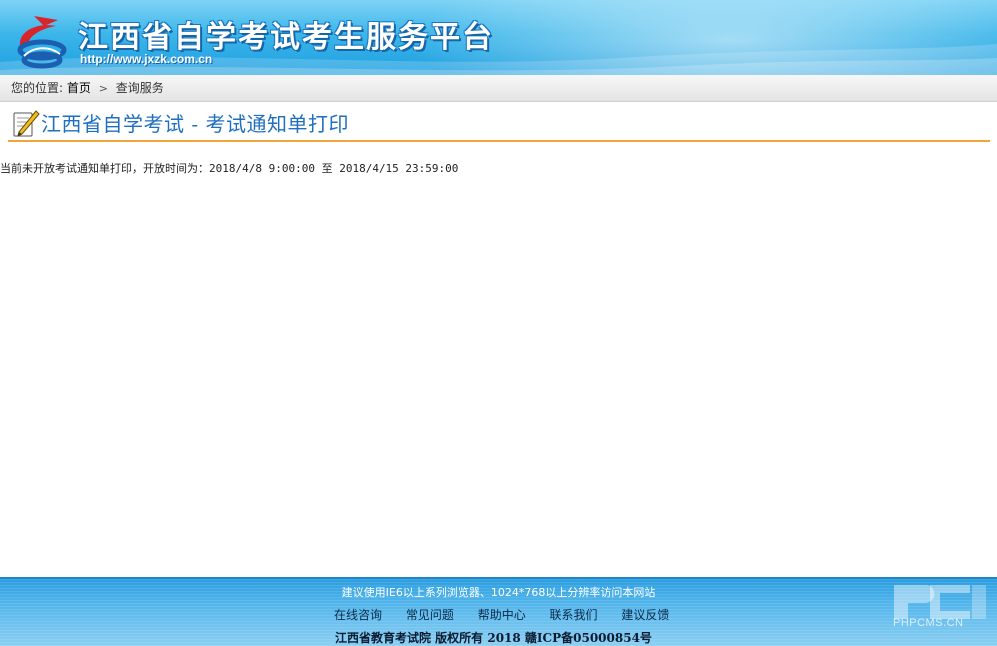  What do you see at coordinates (195, 124) in the screenshot?
I see `page-title: 江西省自学考试 - 考试通知单打印` at bounding box center [195, 124].